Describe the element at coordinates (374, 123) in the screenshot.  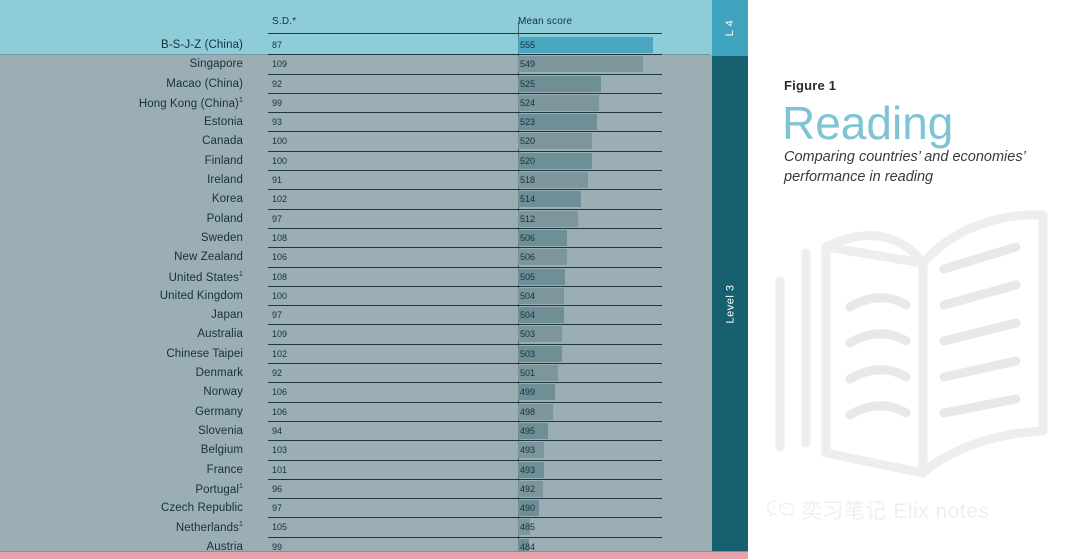
I see `table-row: Estonia 93 523` at that location.